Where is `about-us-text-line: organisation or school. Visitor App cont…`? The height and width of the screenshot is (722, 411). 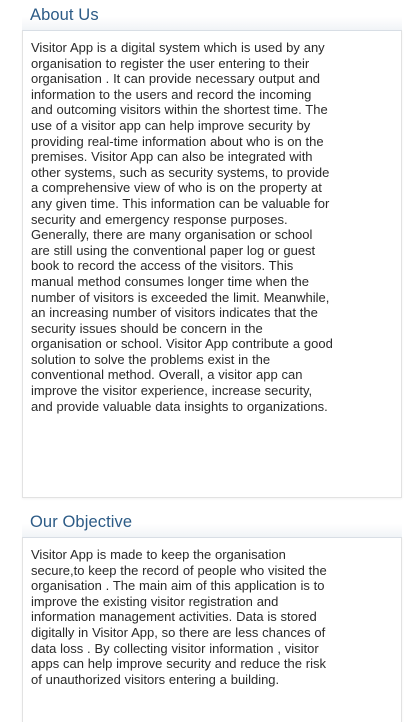 about-us-text-line: organisation or school. Visitor App cont… is located at coordinates (182, 344).